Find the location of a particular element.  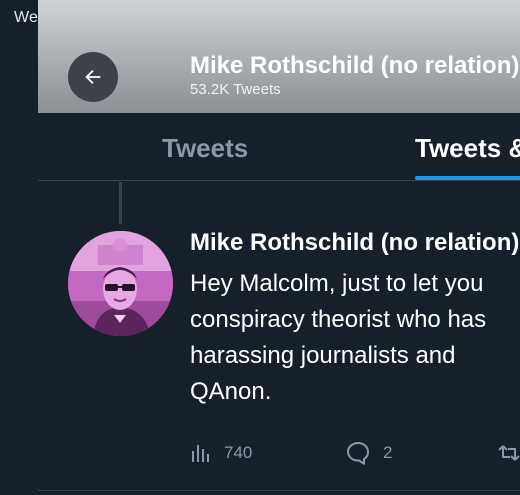

retweet-button is located at coordinates (509, 453).